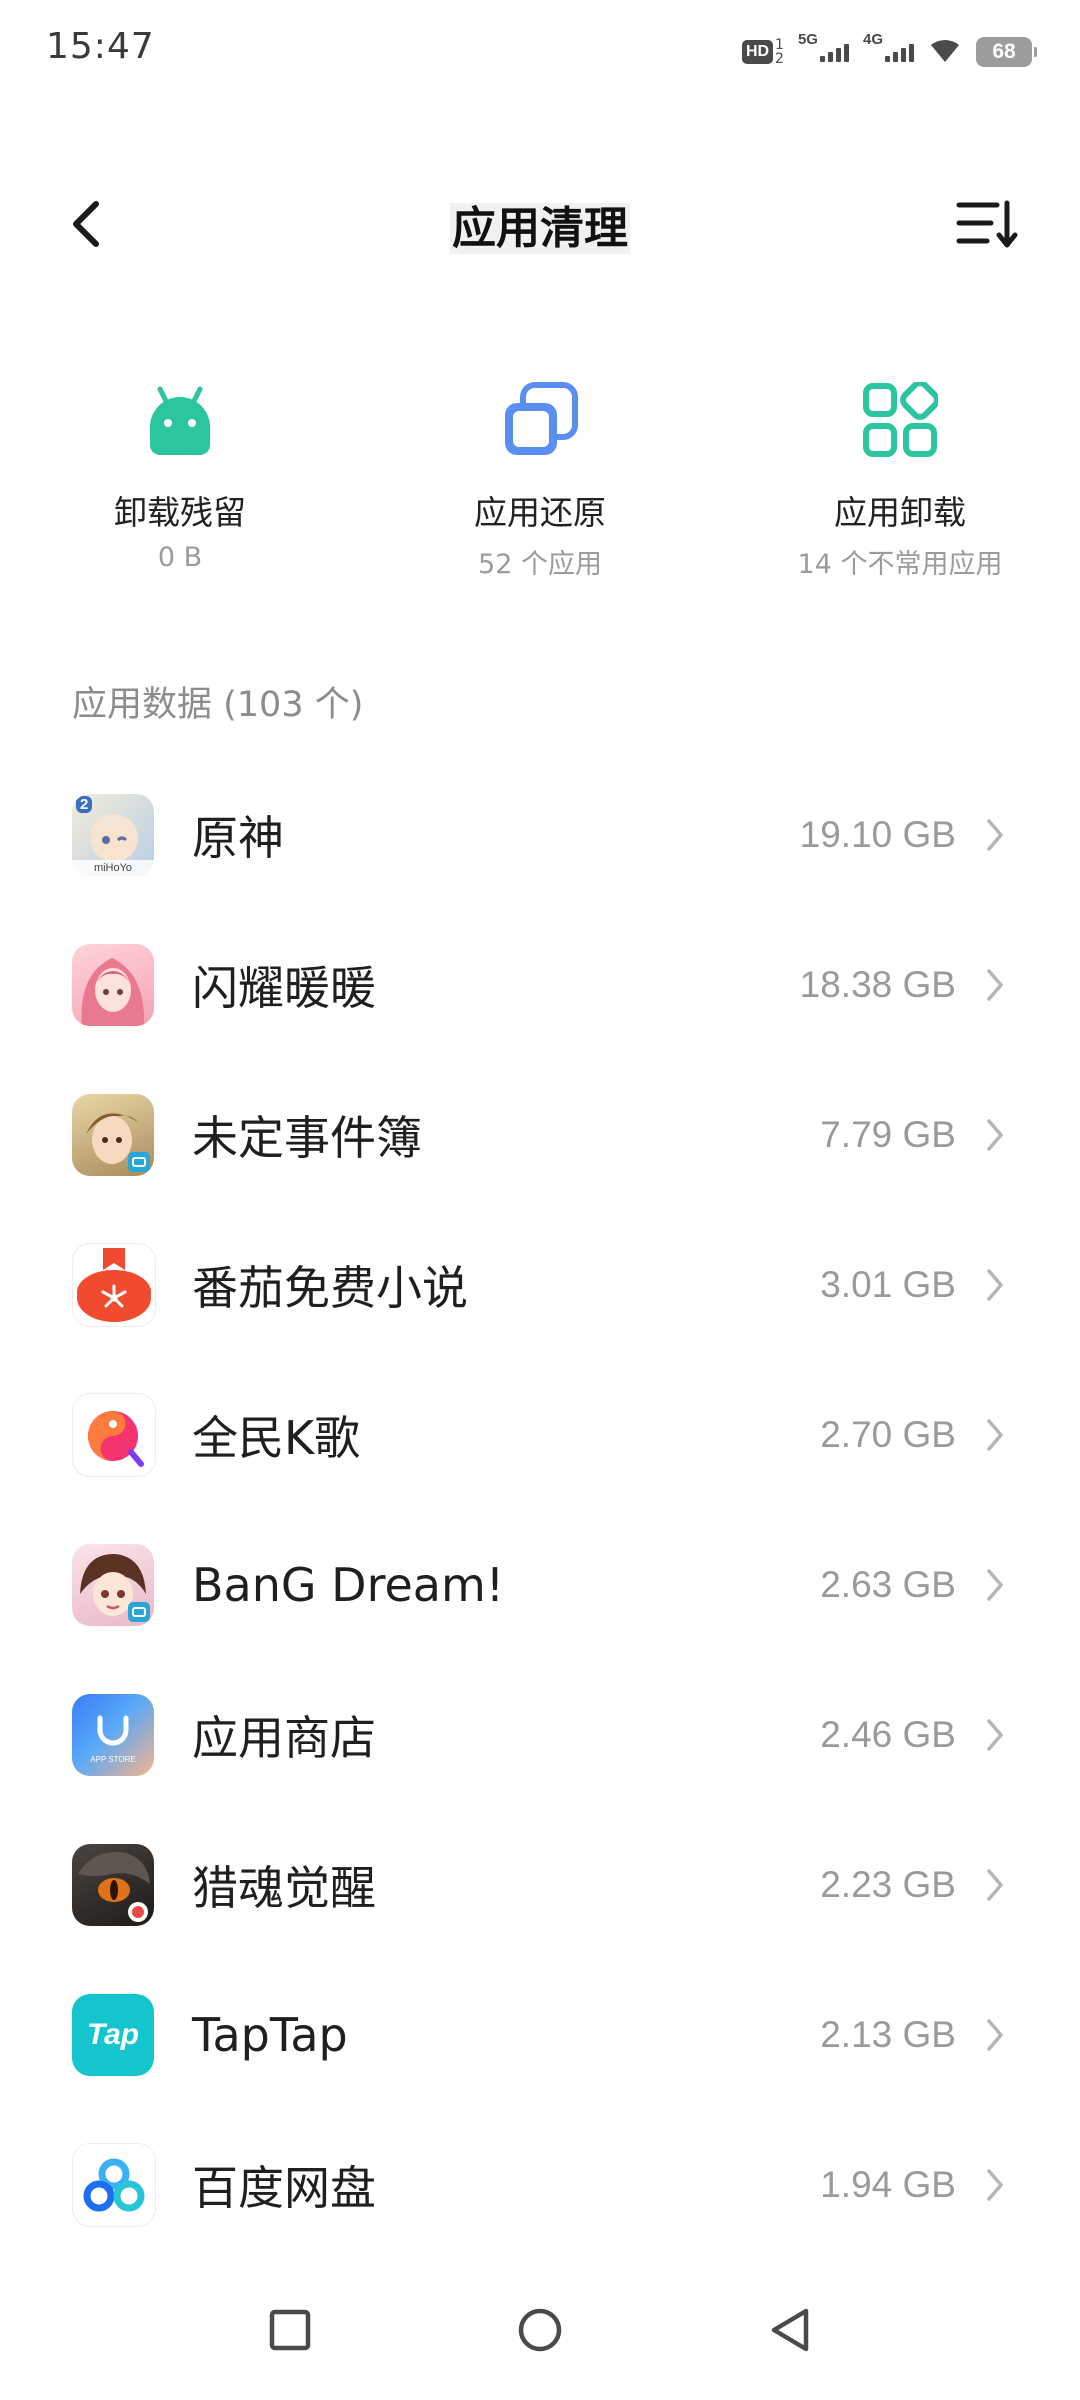  Describe the element at coordinates (180, 557) in the screenshot. I see `shortcut-subtitle: 0 B` at that location.